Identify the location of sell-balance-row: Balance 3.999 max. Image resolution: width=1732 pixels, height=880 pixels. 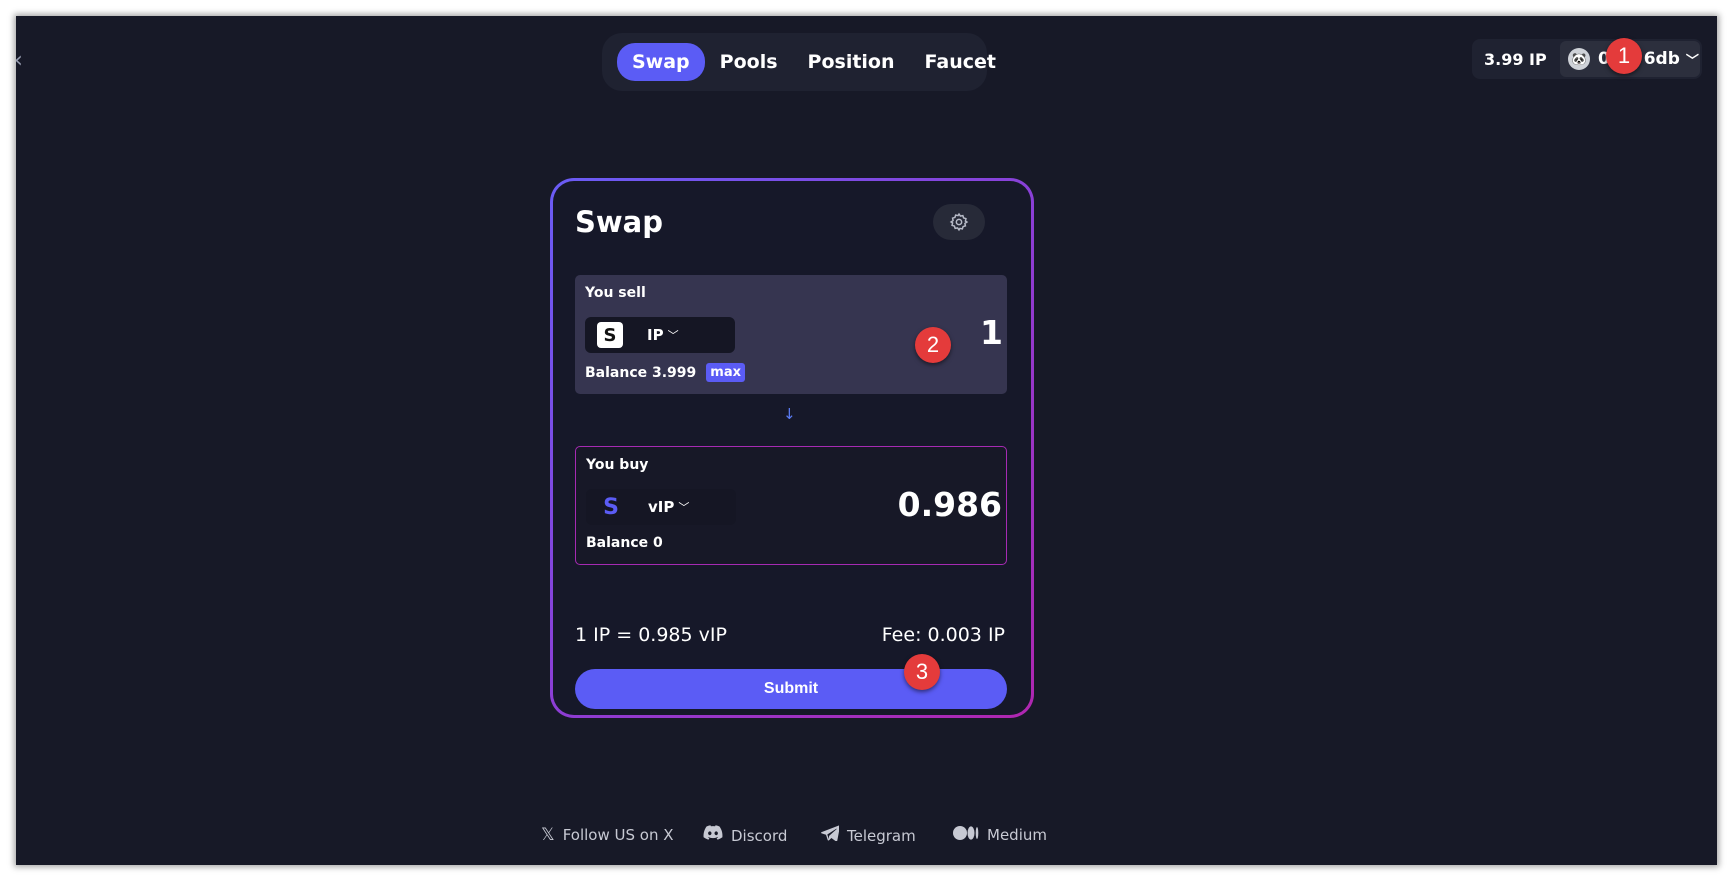
(665, 372).